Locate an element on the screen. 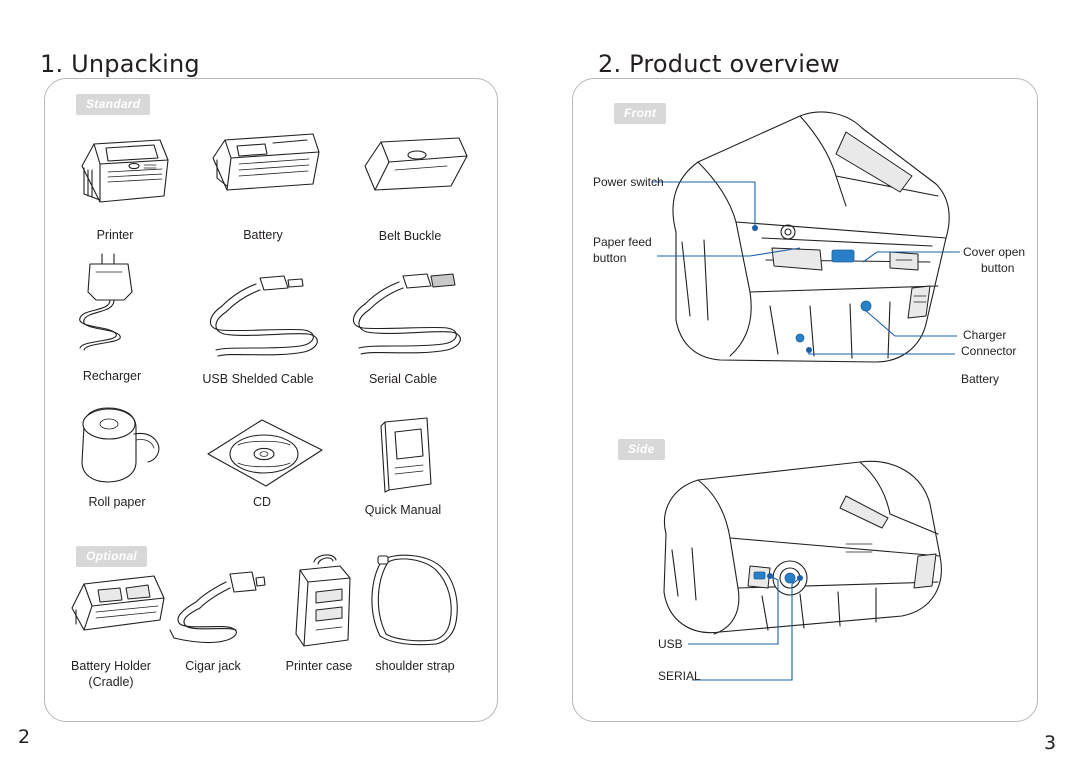 The width and height of the screenshot is (1080, 771). shoulder-strap-illustration is located at coordinates (421, 602).